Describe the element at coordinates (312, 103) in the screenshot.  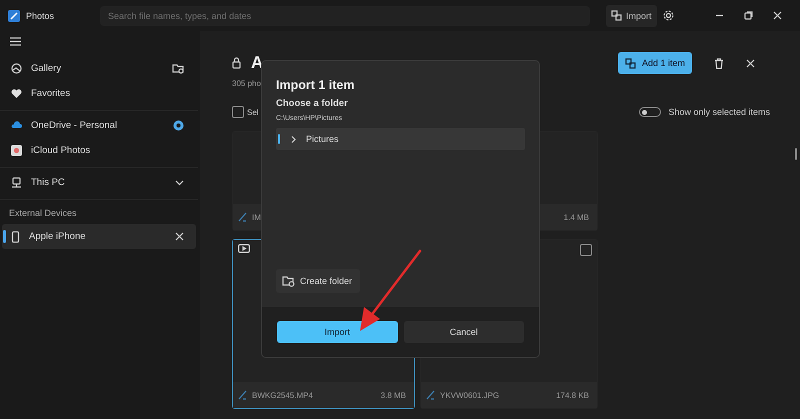
I see `dialog-subtitle: Choose a folder` at that location.